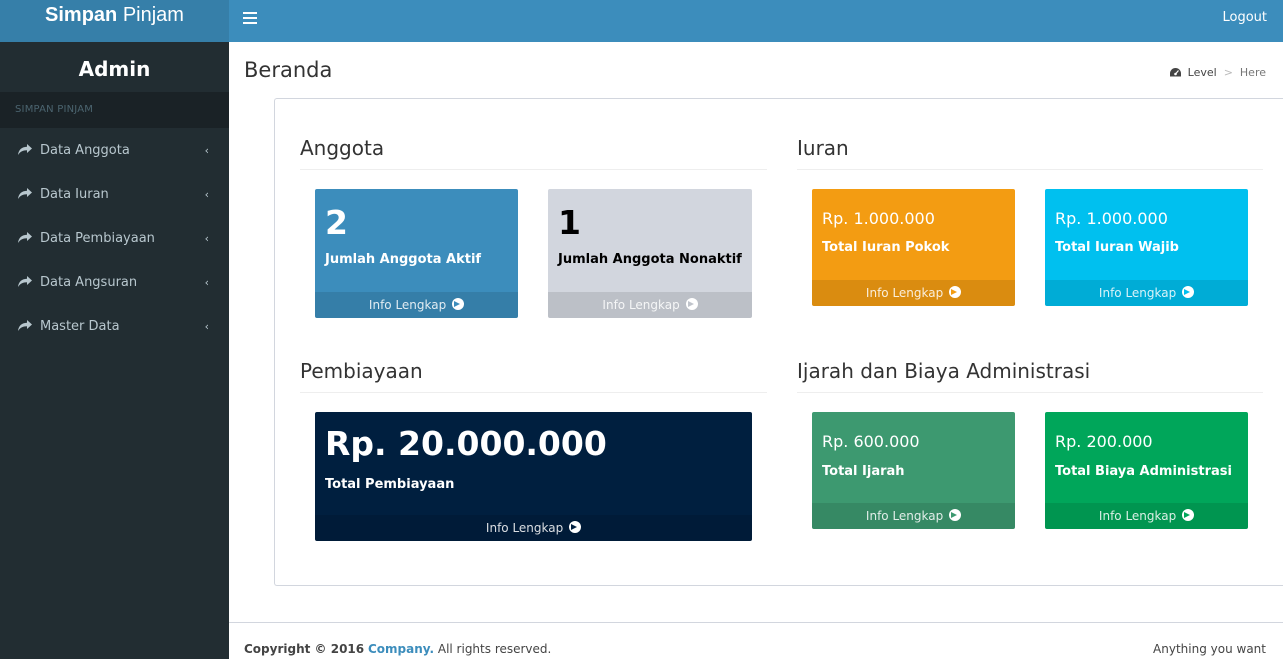 The image size is (1283, 659). What do you see at coordinates (1252, 72) in the screenshot?
I see `breadcrumb-here: Here` at bounding box center [1252, 72].